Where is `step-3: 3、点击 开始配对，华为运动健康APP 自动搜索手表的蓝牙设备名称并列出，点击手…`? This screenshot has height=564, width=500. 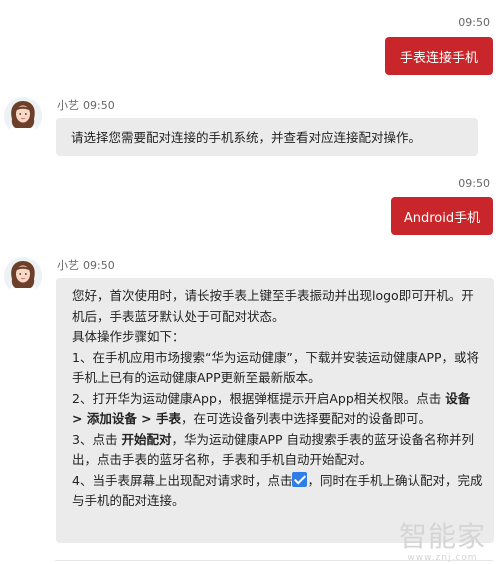 step-3: 3、点击 开始配对，华为运动健康APP 自动搜索手表的蓝牙设备名称并列出，点击手… is located at coordinates (278, 450).